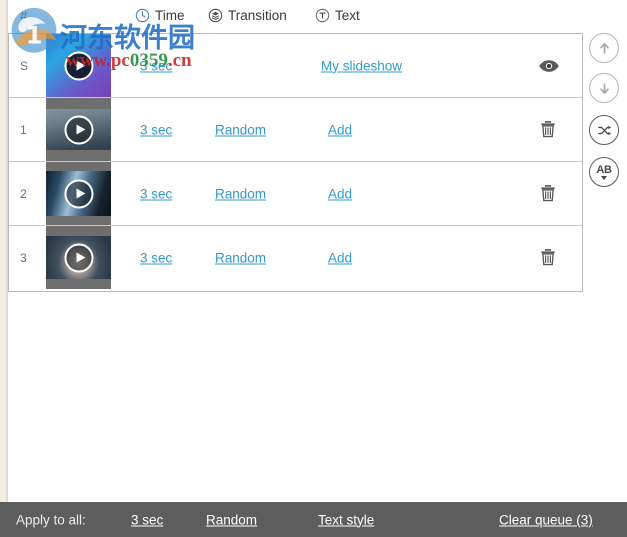 The height and width of the screenshot is (537, 627). What do you see at coordinates (51, 519) in the screenshot?
I see `apply-to-all-label: Apply to all:` at bounding box center [51, 519].